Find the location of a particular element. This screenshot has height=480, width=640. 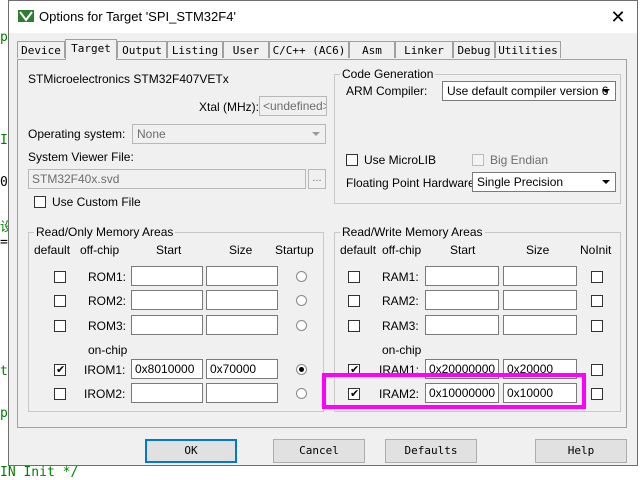

rom3-start-input is located at coordinates (167, 325).